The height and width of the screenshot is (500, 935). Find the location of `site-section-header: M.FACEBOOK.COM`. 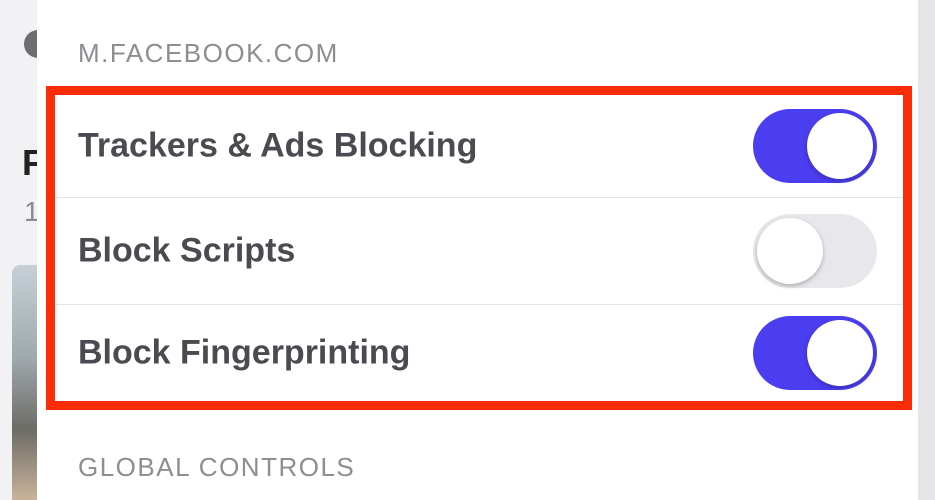

site-section-header: M.FACEBOOK.COM is located at coordinates (208, 53).